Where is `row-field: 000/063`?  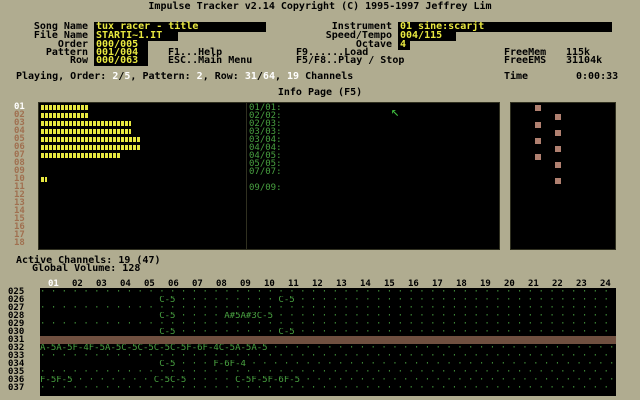 row-field: 000/063 is located at coordinates (121, 61).